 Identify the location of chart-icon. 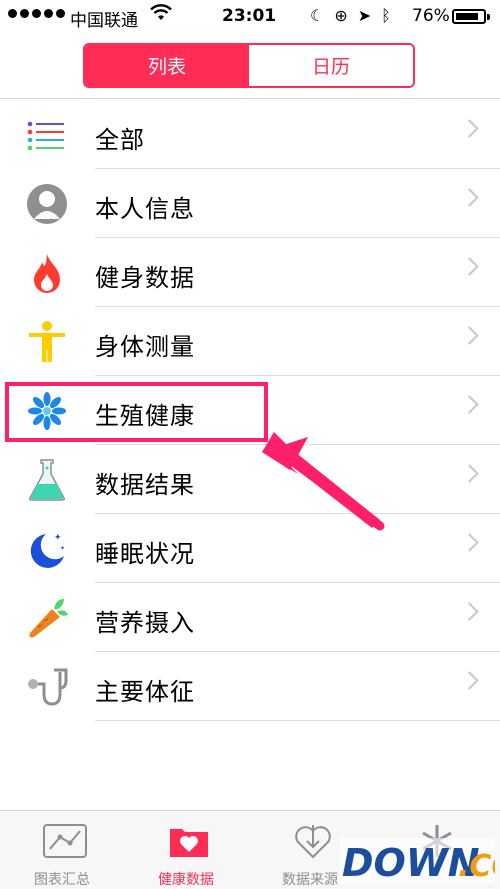
(65, 841).